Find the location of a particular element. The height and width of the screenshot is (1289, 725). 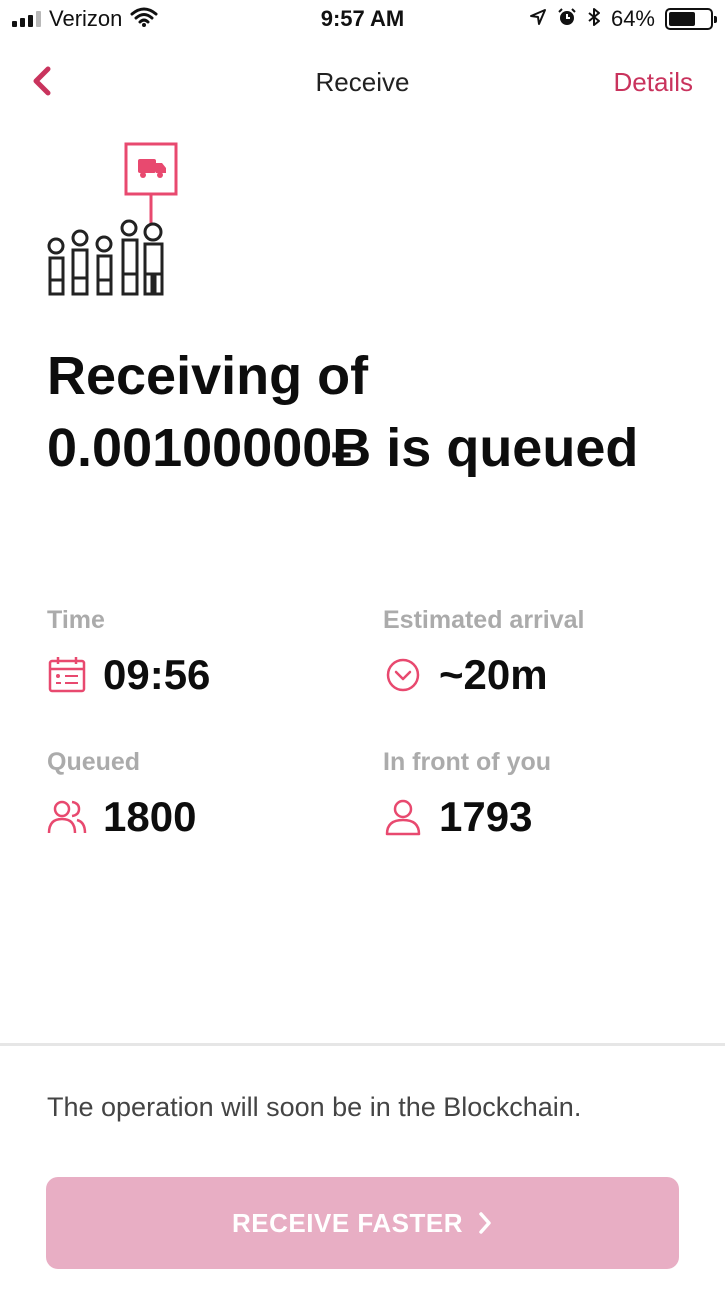

queue-people-truck-icon is located at coordinates (114, 222).